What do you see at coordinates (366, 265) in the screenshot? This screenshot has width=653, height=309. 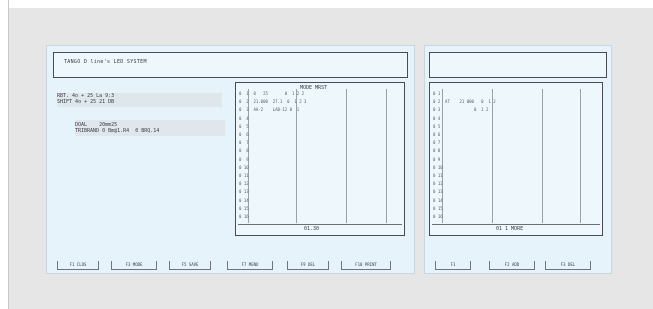 I see `f10-button: F10 PRINT` at bounding box center [366, 265].